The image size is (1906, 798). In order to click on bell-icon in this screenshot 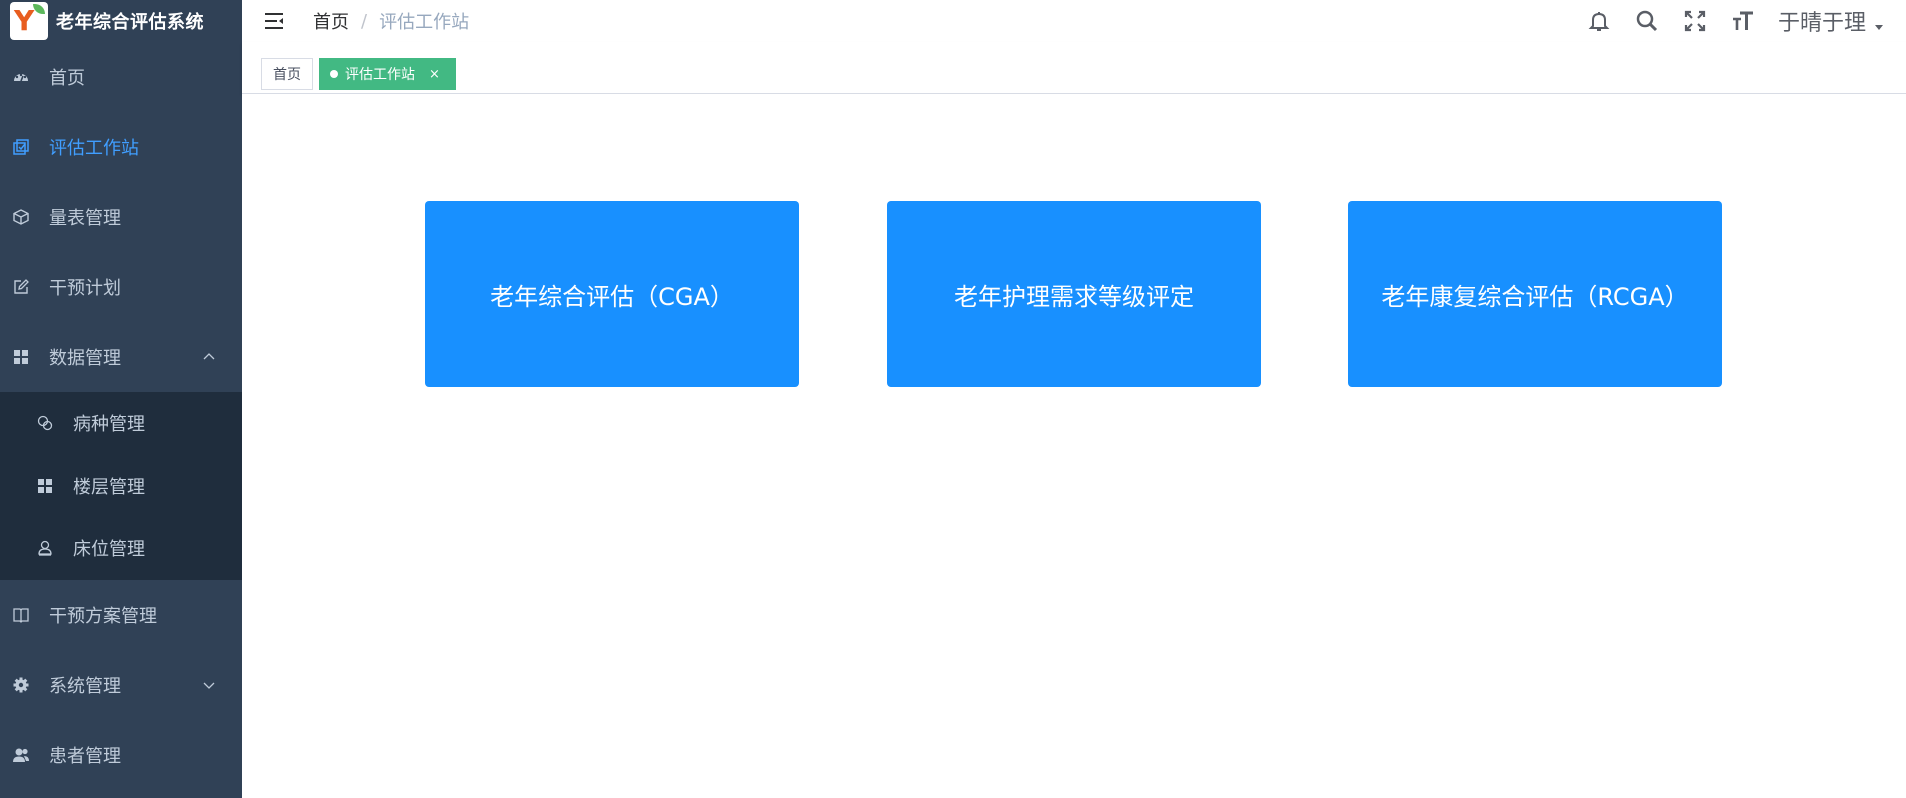, I will do `click(1599, 21)`.